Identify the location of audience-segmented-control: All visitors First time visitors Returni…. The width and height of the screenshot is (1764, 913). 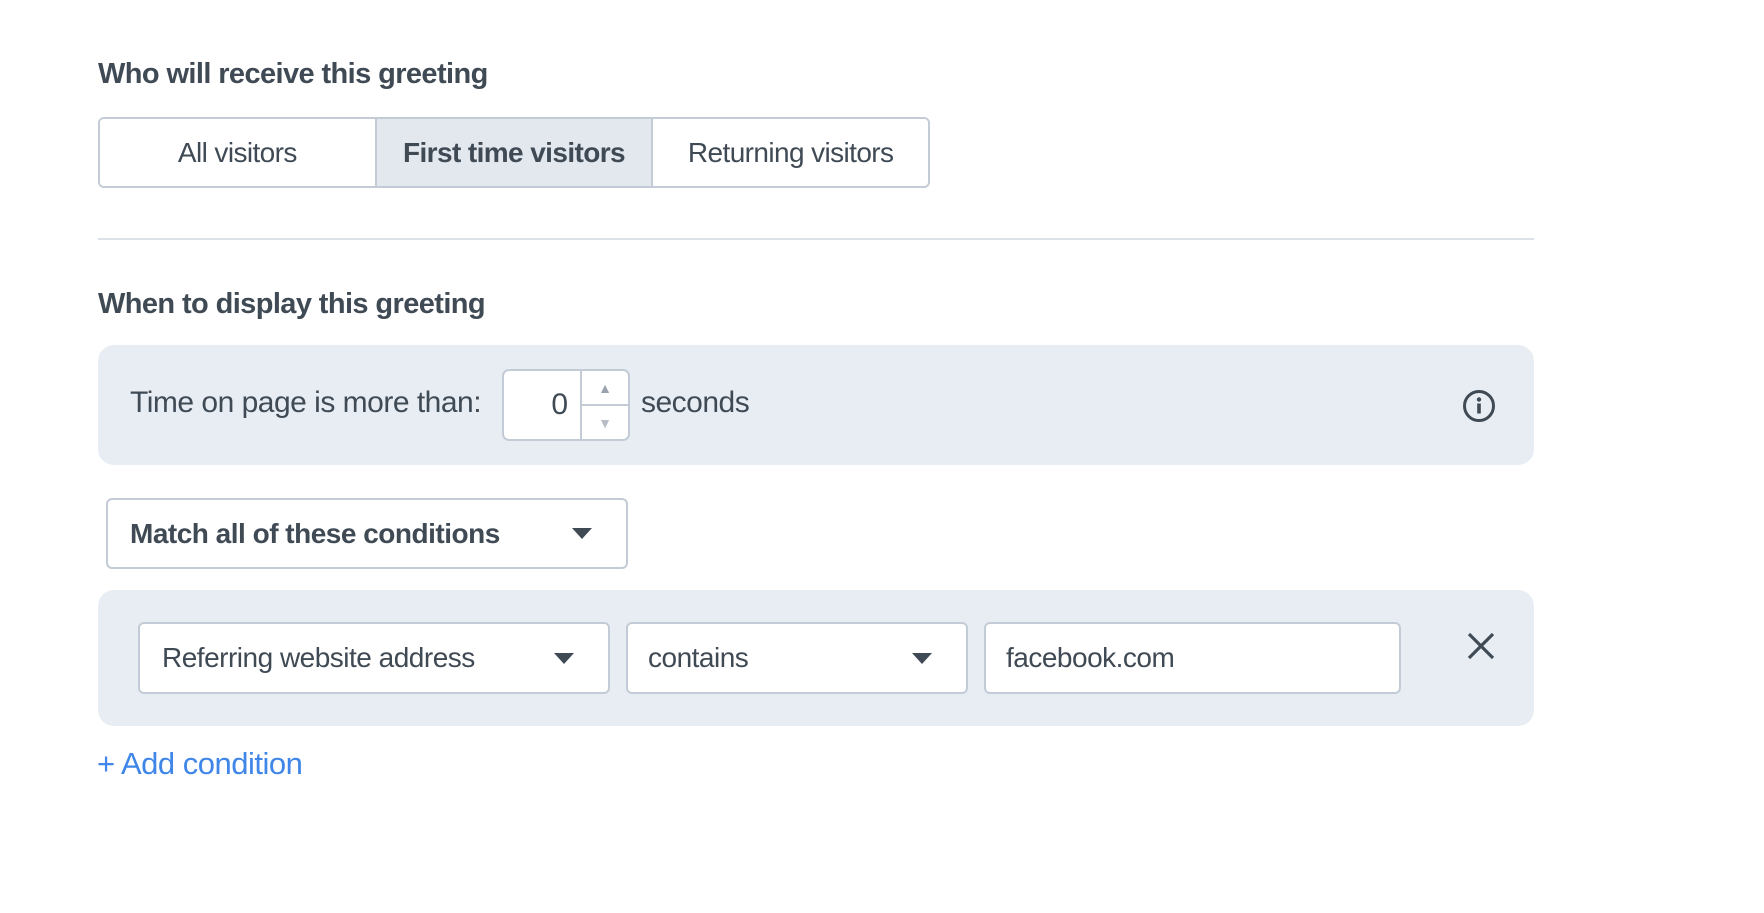
(514, 152).